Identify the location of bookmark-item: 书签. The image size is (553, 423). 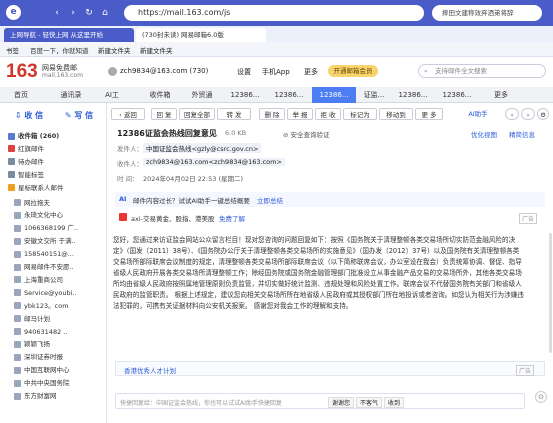
(12, 50).